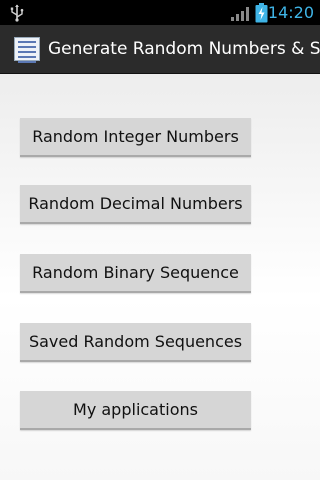 This screenshot has width=320, height=480. Describe the element at coordinates (17, 13) in the screenshot. I see `usb-icon` at that location.